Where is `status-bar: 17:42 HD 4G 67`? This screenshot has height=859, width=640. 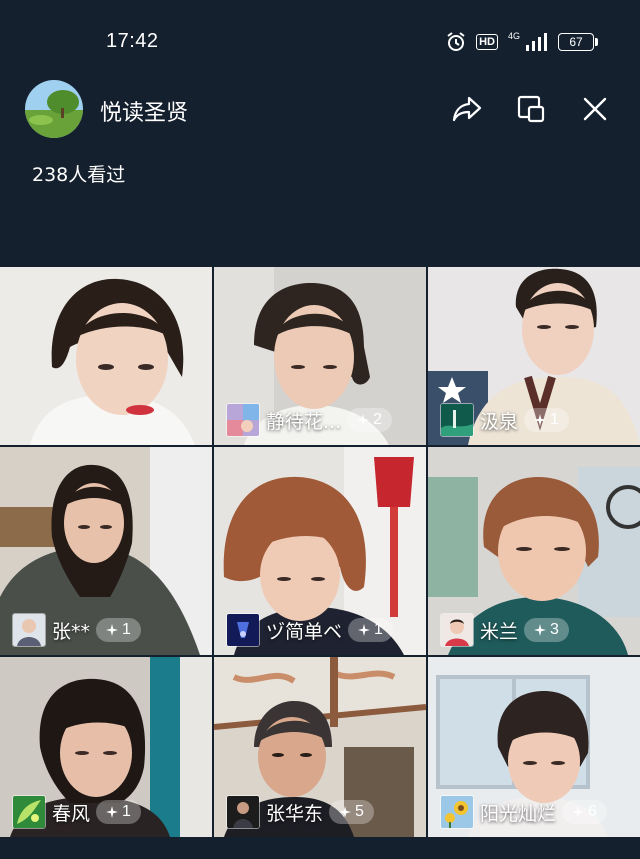
status-bar: 17:42 HD 4G 67 is located at coordinates (320, 40).